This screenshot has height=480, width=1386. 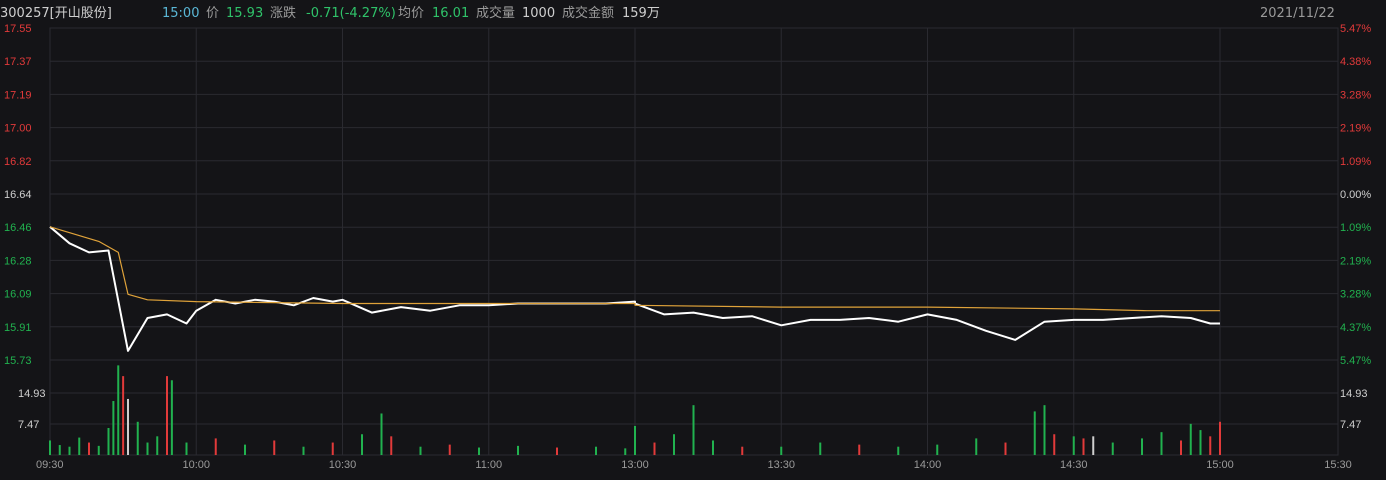 I want to click on pct-tick-label: 4.37%, so click(x=1355, y=328).